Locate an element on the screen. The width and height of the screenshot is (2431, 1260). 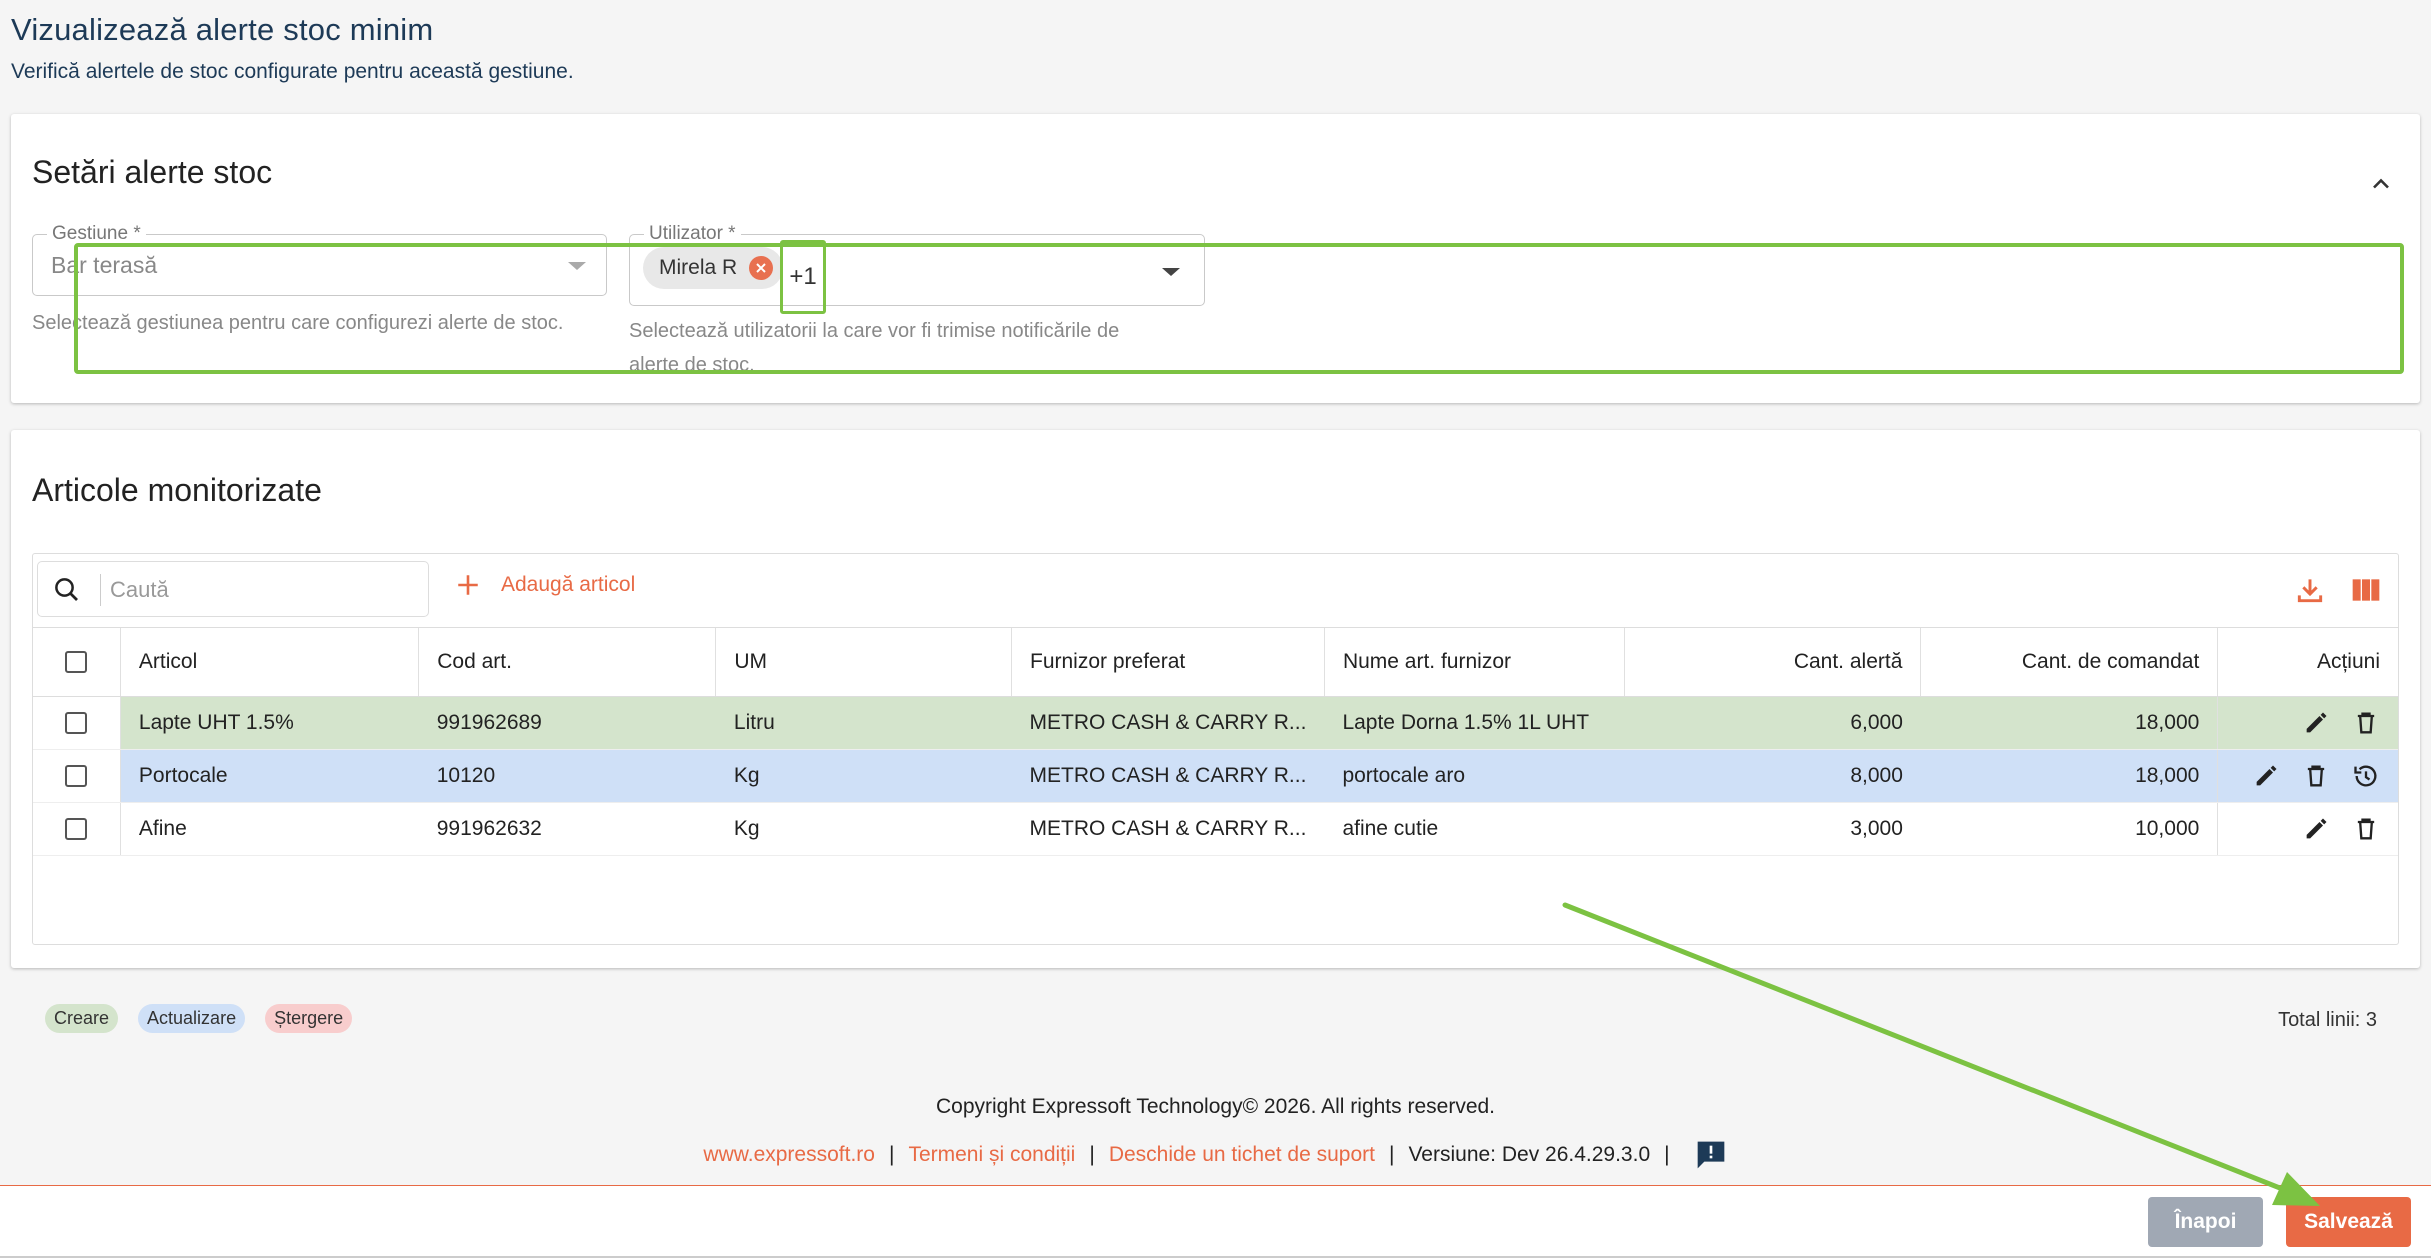
cell-cod: 991962632 is located at coordinates (567, 829).